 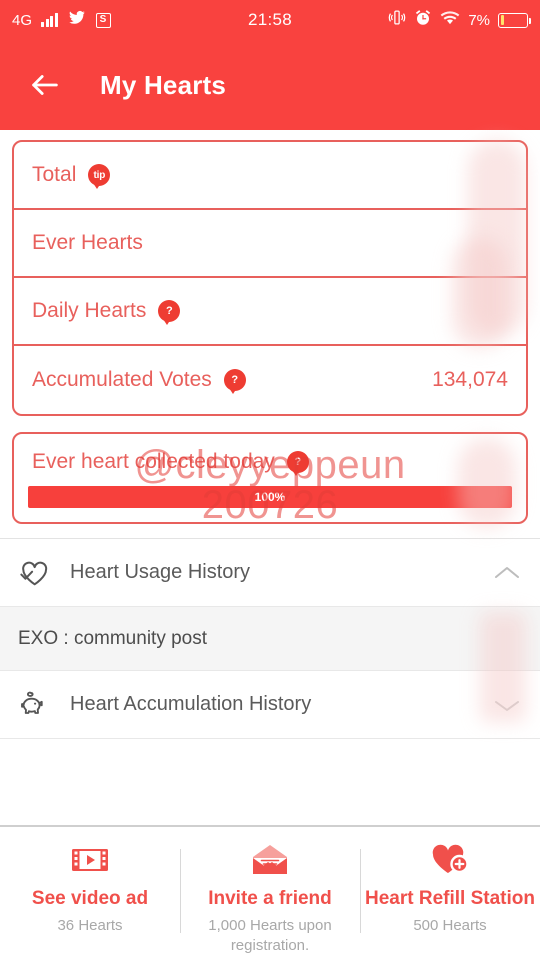 I want to click on bottom-action-subtitle: 36 Hearts, so click(x=90, y=925).